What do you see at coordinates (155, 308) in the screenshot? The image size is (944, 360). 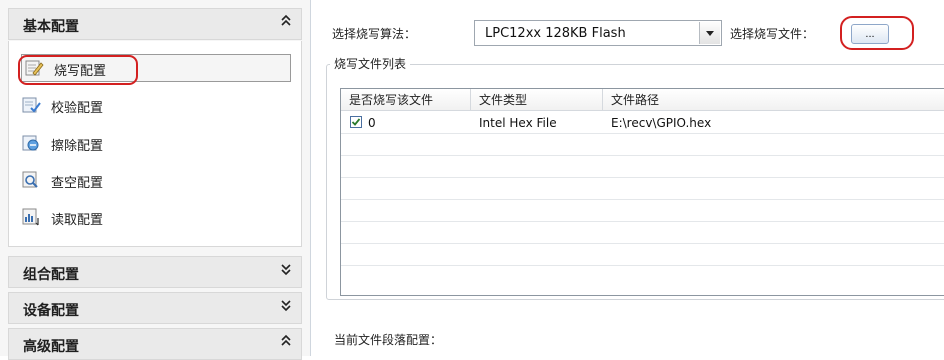 I see `section-device-config: 设备配置` at bounding box center [155, 308].